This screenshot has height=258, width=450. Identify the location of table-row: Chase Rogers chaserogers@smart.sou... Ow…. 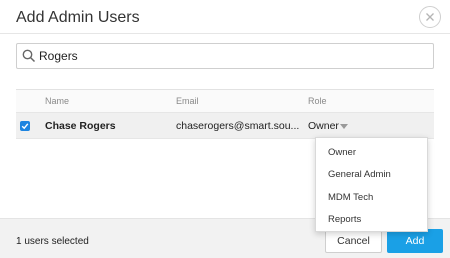
(225, 125).